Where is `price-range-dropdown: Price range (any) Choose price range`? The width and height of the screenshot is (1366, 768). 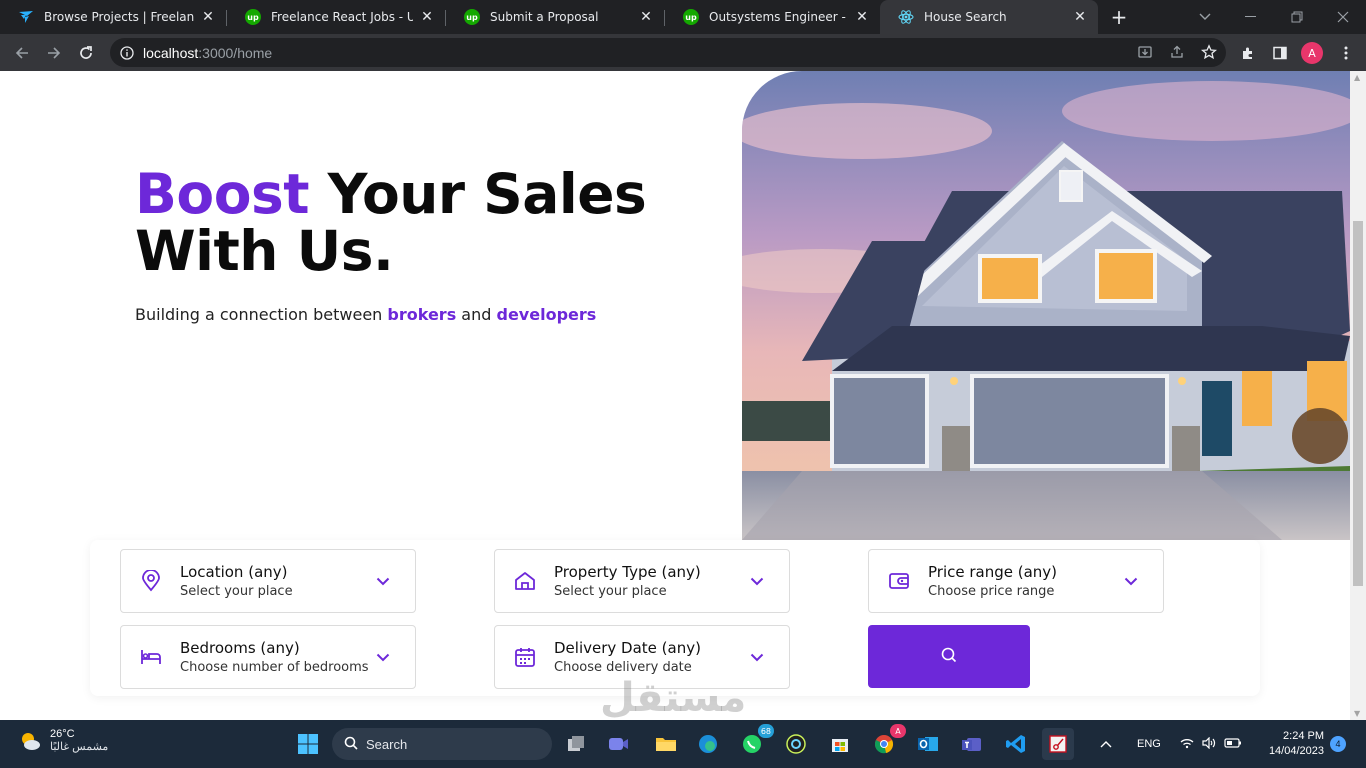
price-range-dropdown: Price range (any) Choose price range is located at coordinates (1016, 581).